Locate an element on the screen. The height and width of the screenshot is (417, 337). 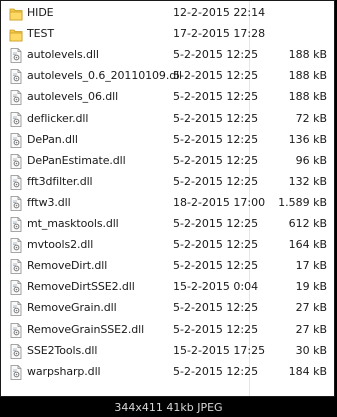
file-row: fft3dfilter.dll 5-2-2015 12:25 132 kB is located at coordinates (167, 182).